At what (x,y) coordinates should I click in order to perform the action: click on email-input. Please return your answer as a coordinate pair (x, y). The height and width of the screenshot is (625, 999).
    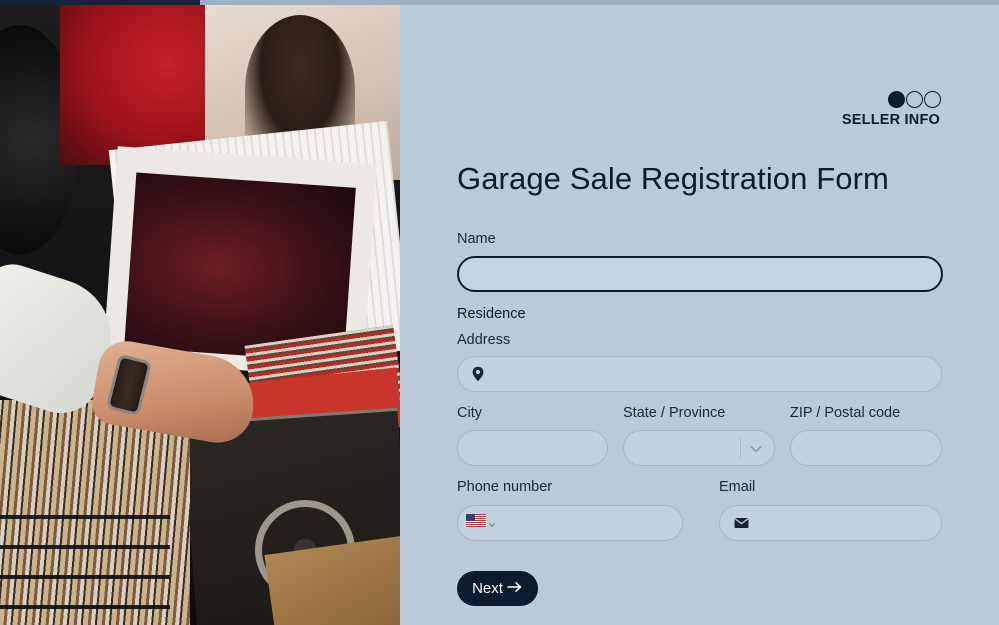
    Looking at the image, I should click on (850, 523).